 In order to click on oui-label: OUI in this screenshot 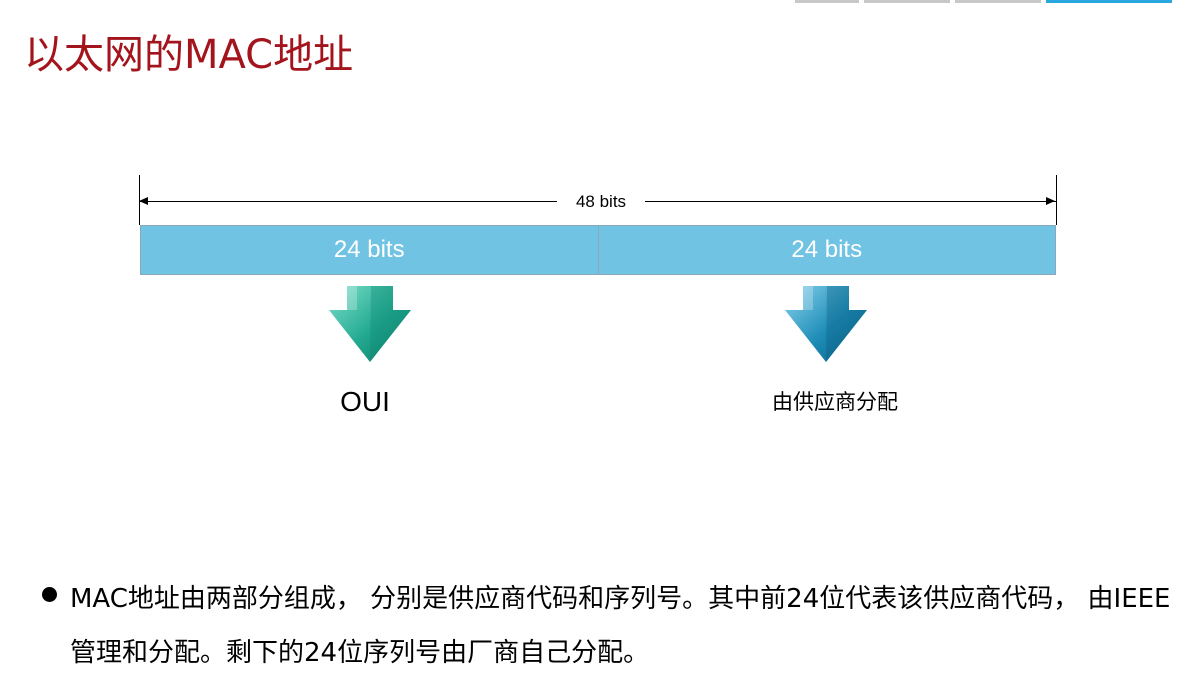, I will do `click(365, 401)`.